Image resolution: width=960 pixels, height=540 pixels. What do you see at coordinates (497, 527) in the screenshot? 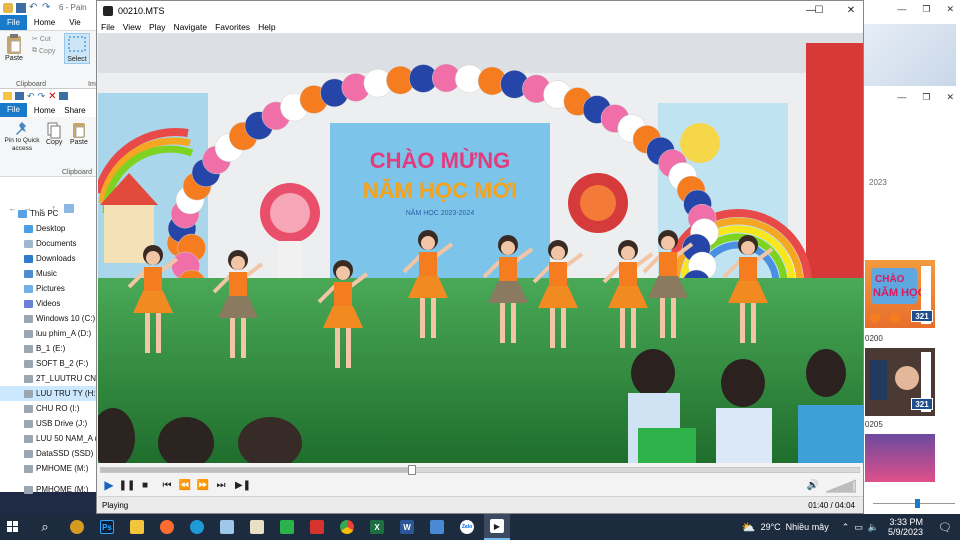
I see `taskbar-media-player: ▶` at bounding box center [497, 527].